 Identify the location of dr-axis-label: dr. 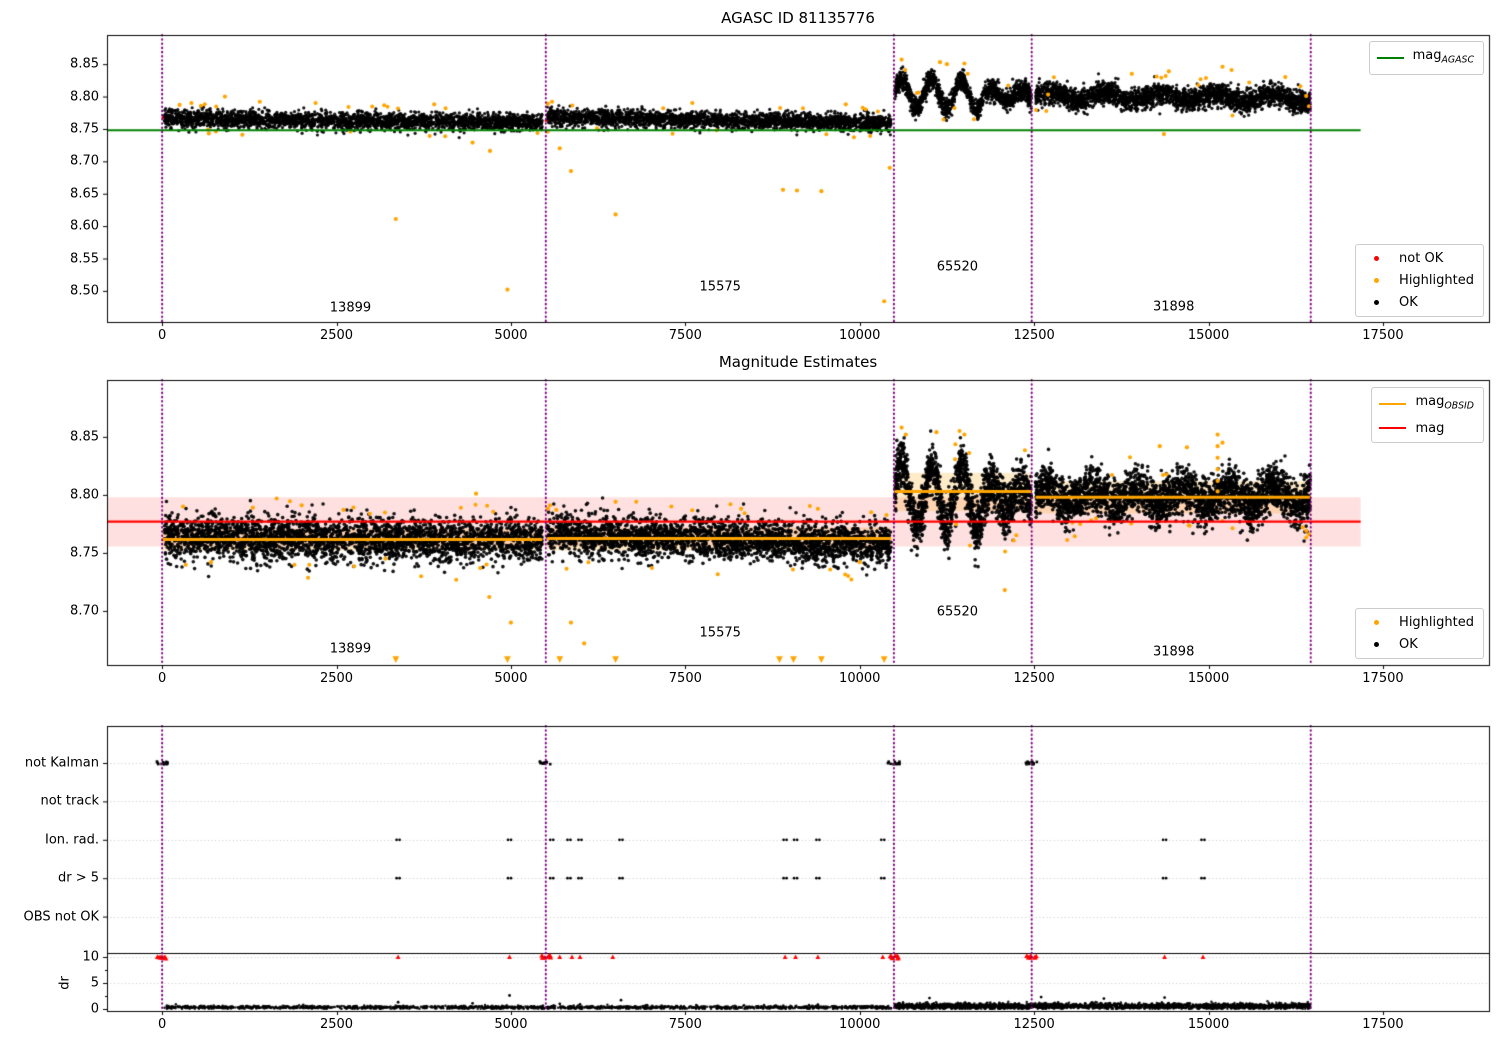
(65, 983).